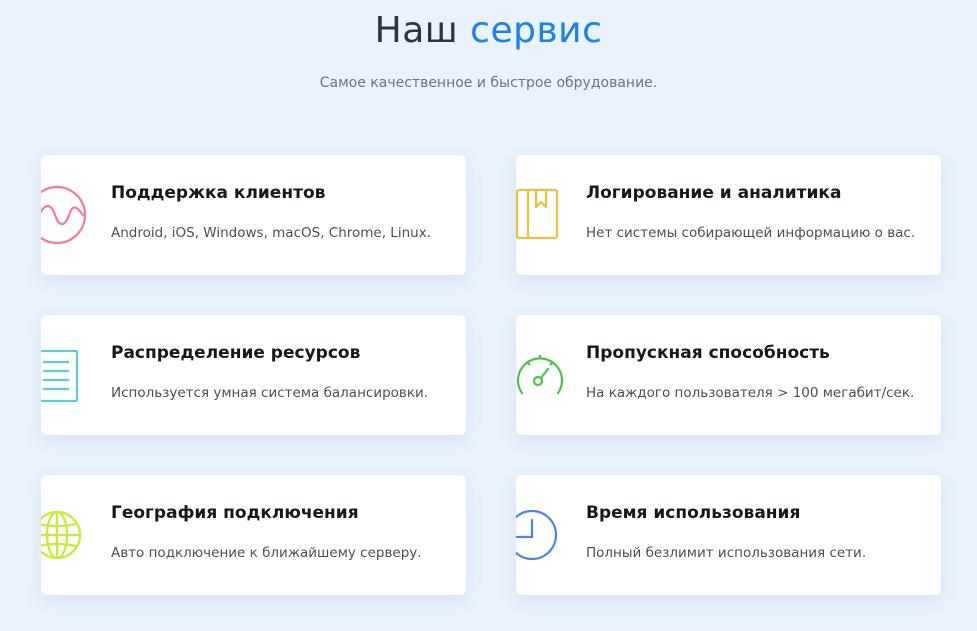 The image size is (977, 631). Describe the element at coordinates (546, 535) in the screenshot. I see `clock-icon` at that location.